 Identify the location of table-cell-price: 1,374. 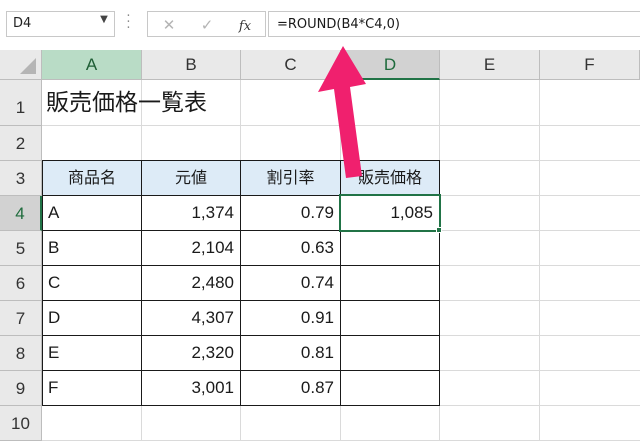
(191, 213).